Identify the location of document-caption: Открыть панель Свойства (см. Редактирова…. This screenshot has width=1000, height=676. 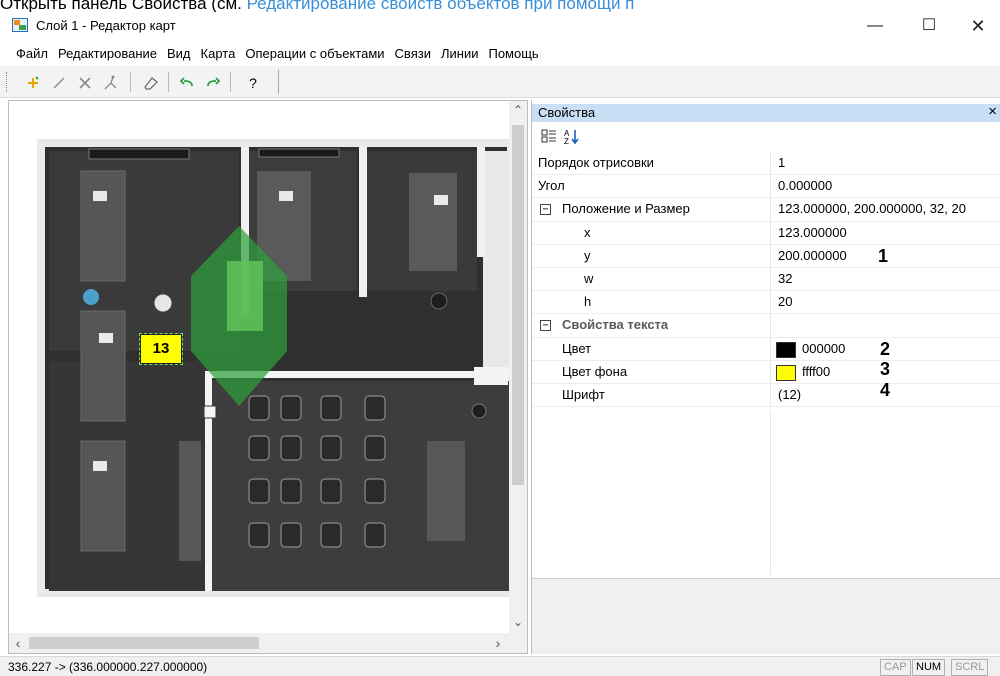
(317, 6).